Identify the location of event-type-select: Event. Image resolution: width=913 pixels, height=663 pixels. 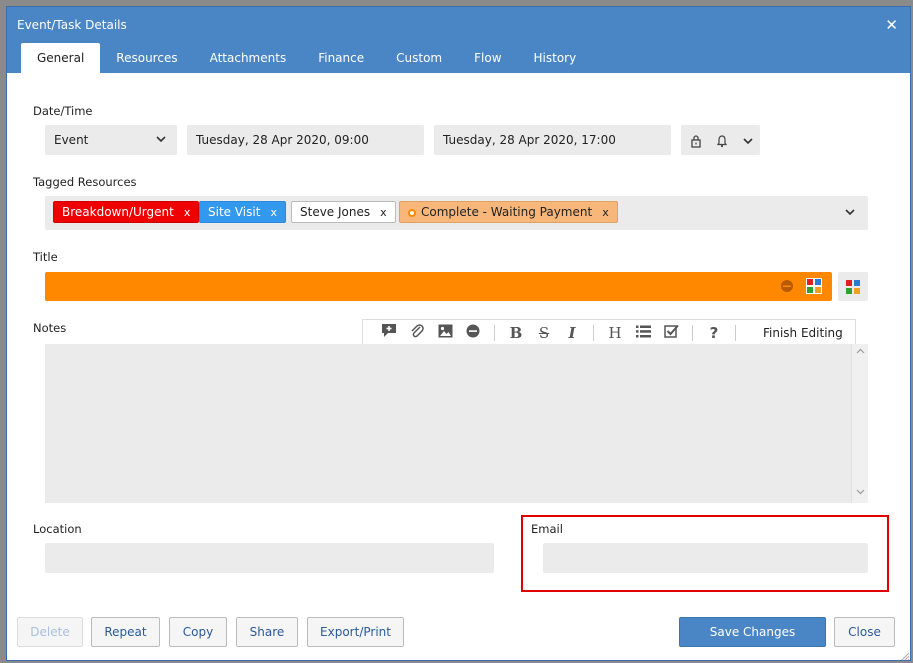
(111, 140).